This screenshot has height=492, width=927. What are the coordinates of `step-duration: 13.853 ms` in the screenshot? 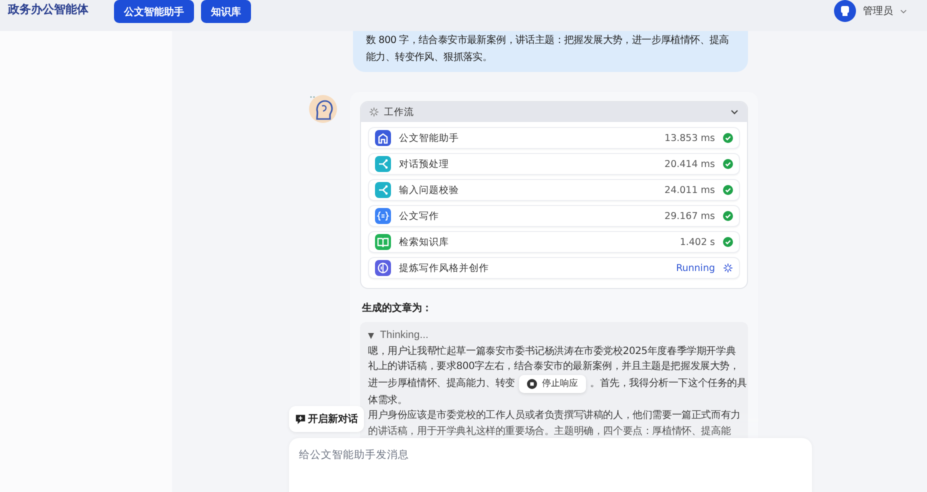 It's located at (689, 138).